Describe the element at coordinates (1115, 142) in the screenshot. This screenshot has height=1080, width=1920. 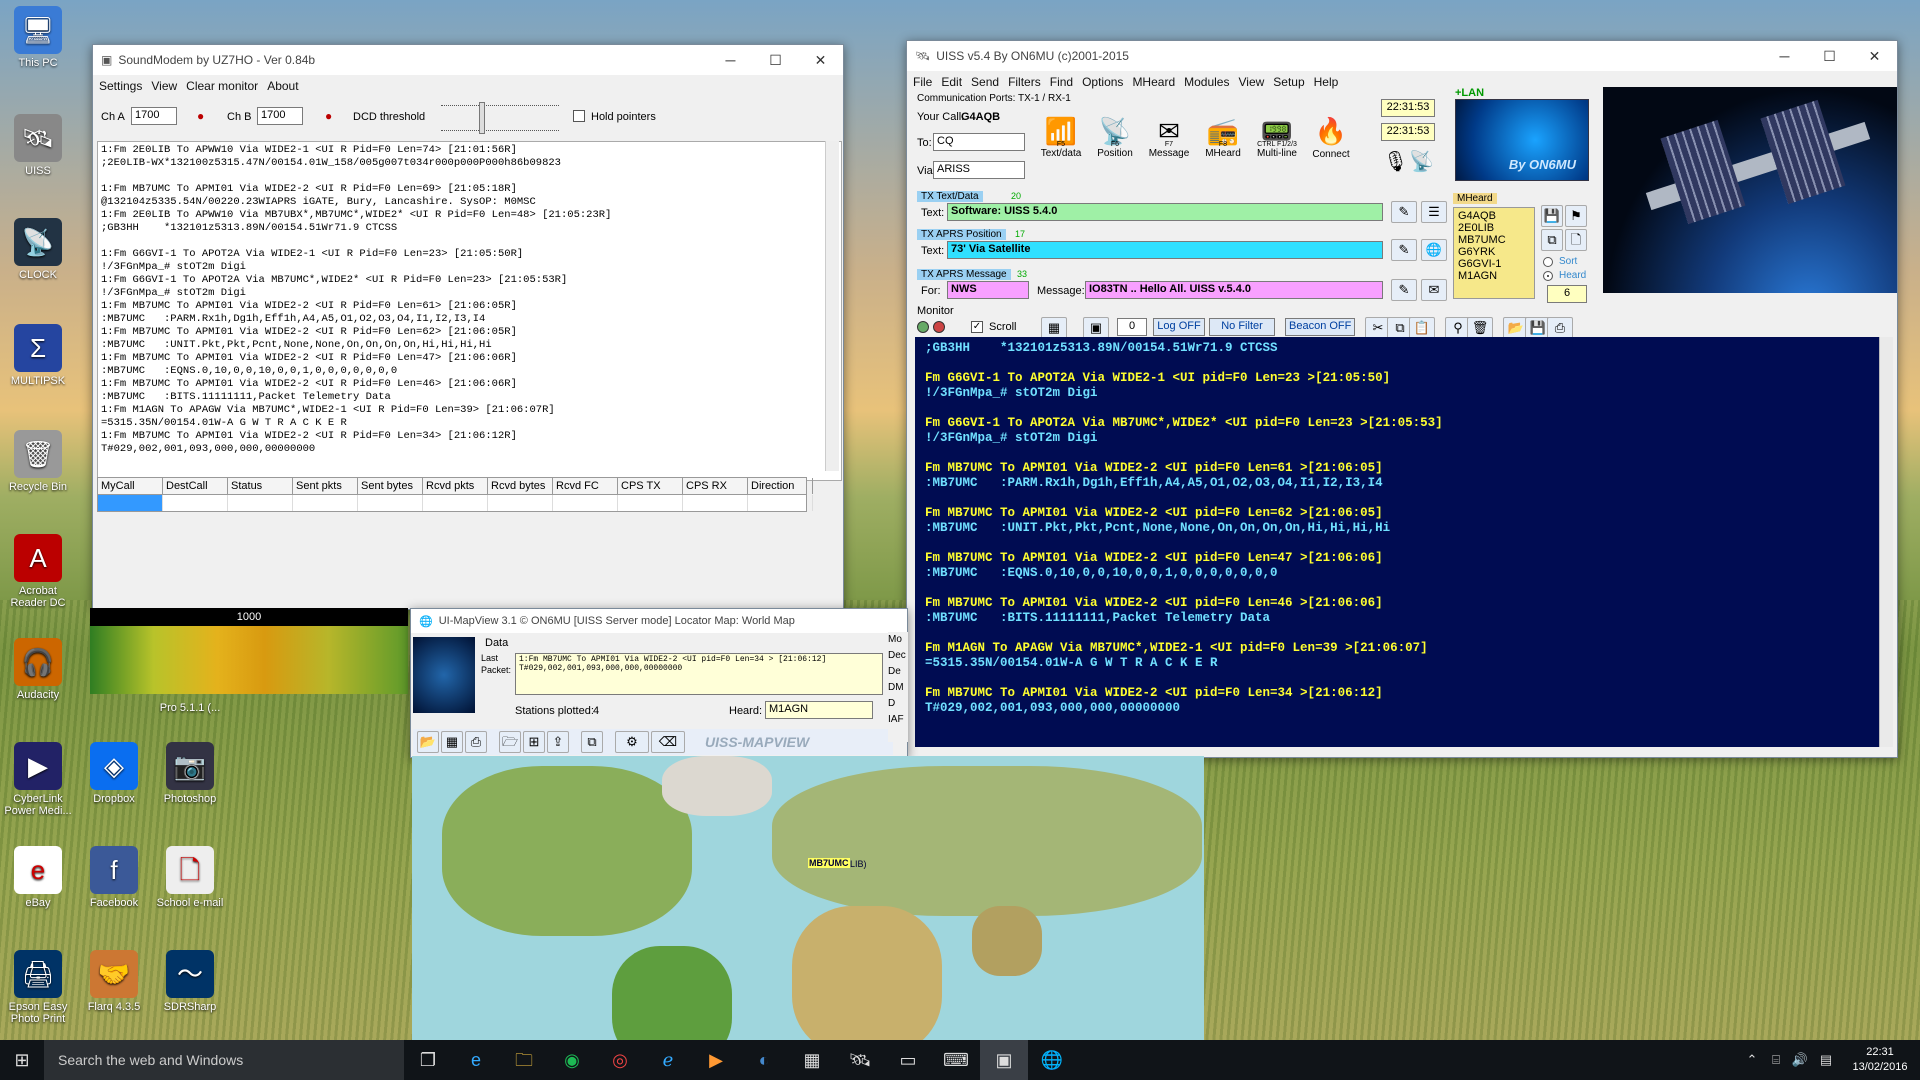
I see `position-button: 📡 F6 Position` at that location.